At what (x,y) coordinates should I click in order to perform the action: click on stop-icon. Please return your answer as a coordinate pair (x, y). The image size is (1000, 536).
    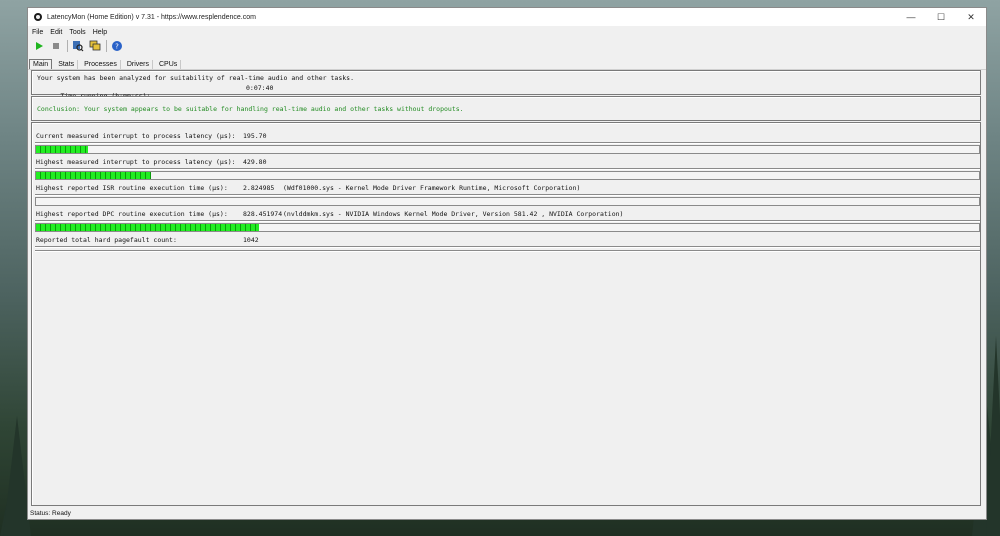
    Looking at the image, I should click on (56, 46).